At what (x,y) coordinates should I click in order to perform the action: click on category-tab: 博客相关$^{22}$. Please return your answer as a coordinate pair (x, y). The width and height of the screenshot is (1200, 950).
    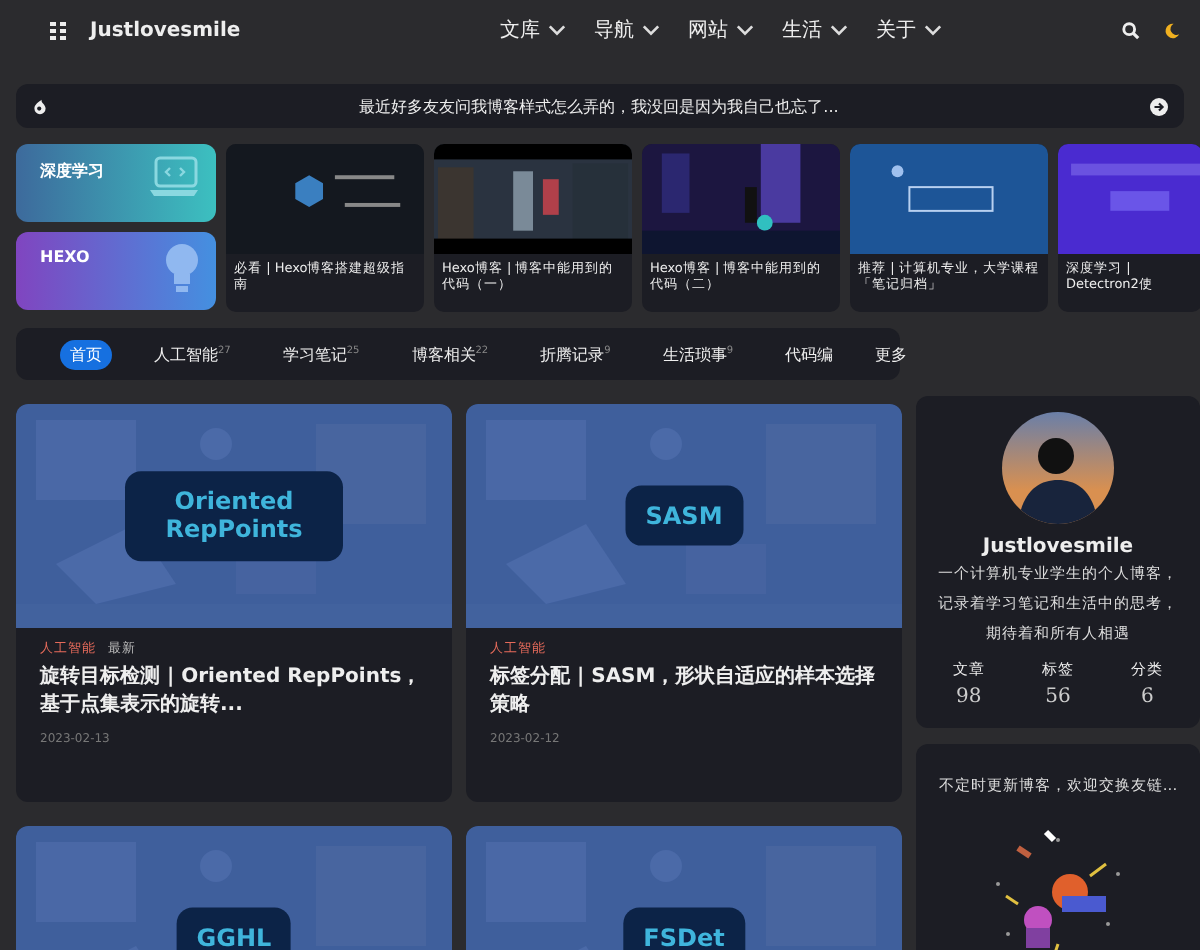
    Looking at the image, I should click on (450, 354).